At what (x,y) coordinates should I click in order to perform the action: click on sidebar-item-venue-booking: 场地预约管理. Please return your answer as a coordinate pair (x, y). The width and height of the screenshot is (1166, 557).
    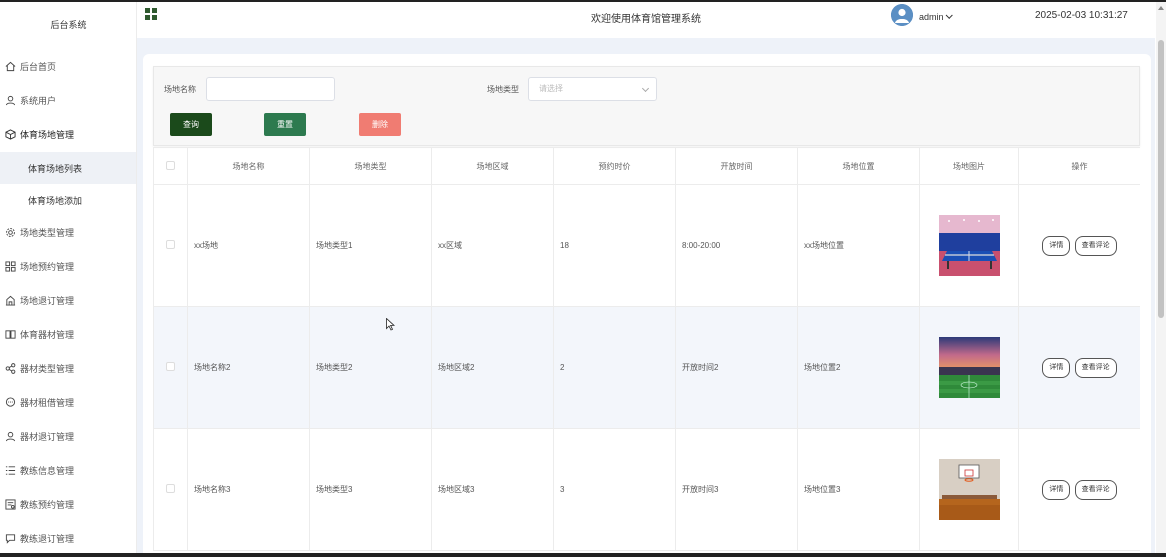
    Looking at the image, I should click on (68, 266).